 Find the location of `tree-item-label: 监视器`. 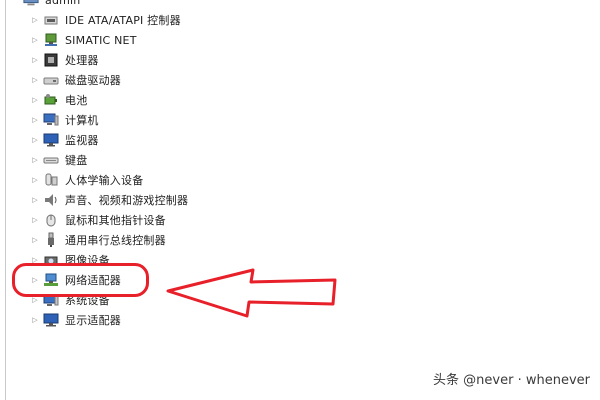

tree-item-label: 监视器 is located at coordinates (82, 140).